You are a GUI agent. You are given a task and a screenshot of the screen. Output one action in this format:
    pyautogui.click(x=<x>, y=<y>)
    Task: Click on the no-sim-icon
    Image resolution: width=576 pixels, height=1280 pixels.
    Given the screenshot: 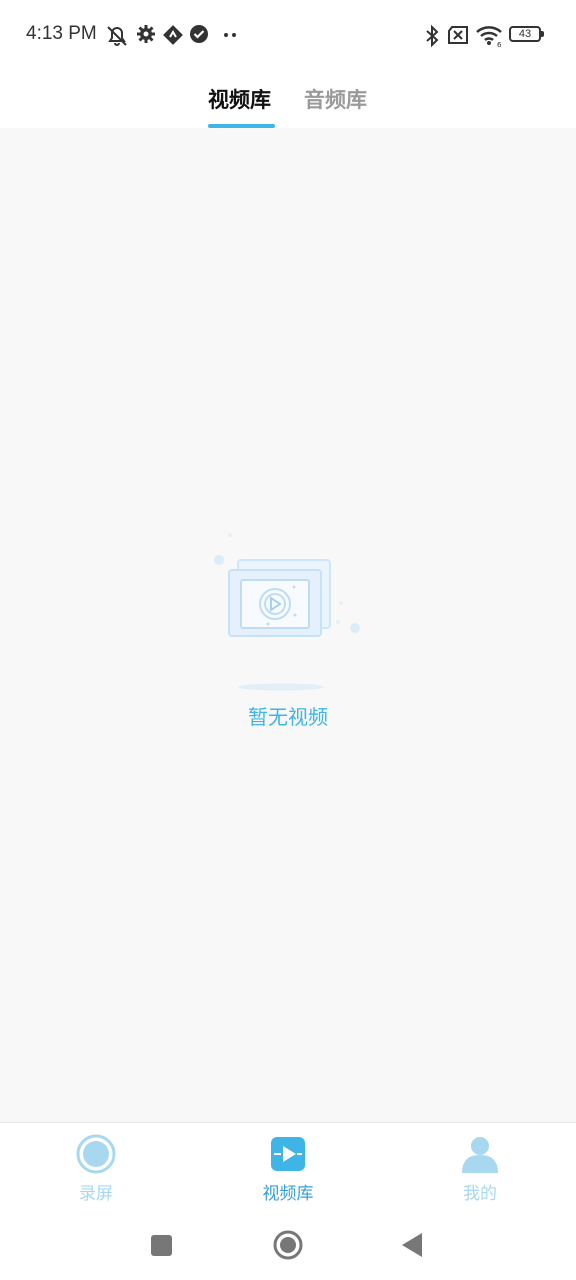 What is the action you would take?
    pyautogui.click(x=458, y=35)
    